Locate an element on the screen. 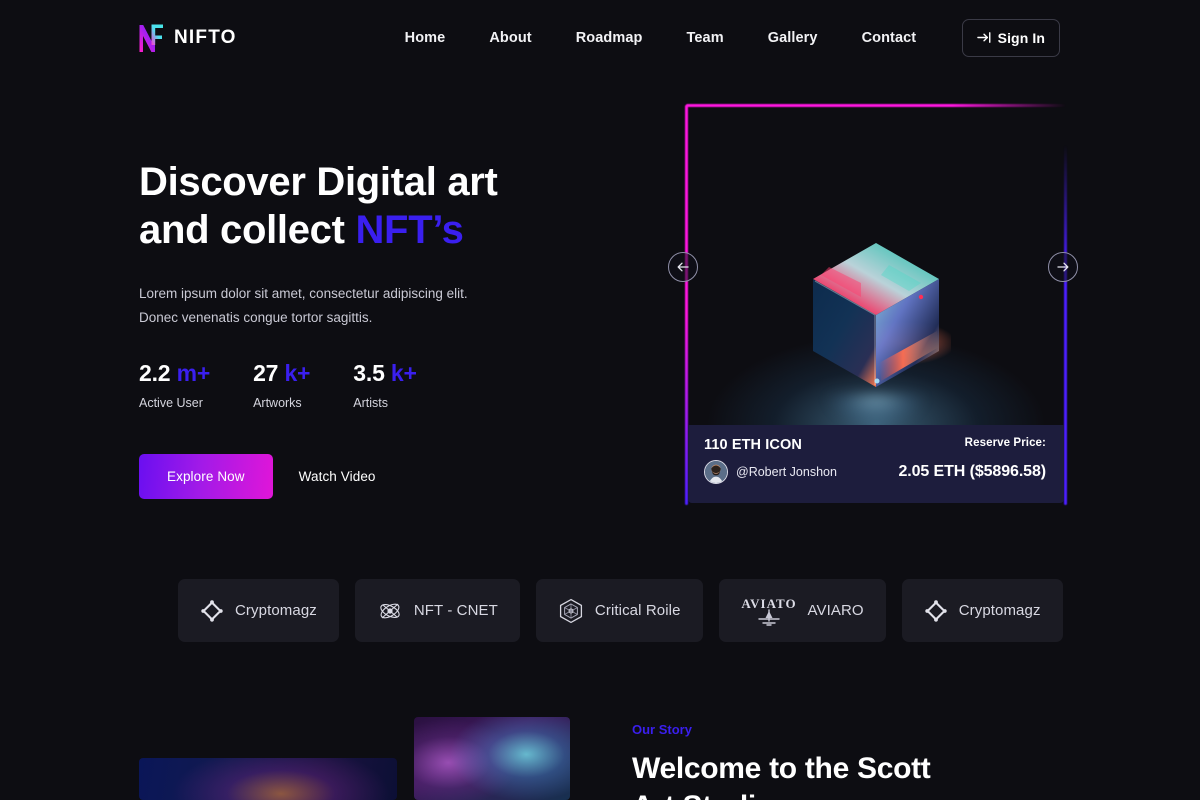 The width and height of the screenshot is (1200, 800). partner-nft-cnet: NFT - CNET is located at coordinates (437, 610).